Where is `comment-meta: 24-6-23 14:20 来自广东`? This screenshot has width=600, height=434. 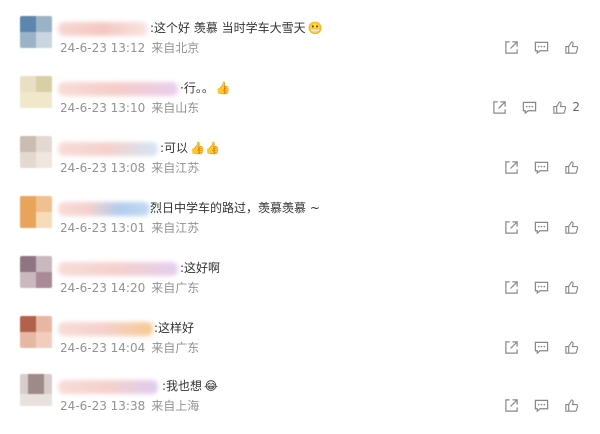 comment-meta: 24-6-23 14:20 来自广东 is located at coordinates (129, 287).